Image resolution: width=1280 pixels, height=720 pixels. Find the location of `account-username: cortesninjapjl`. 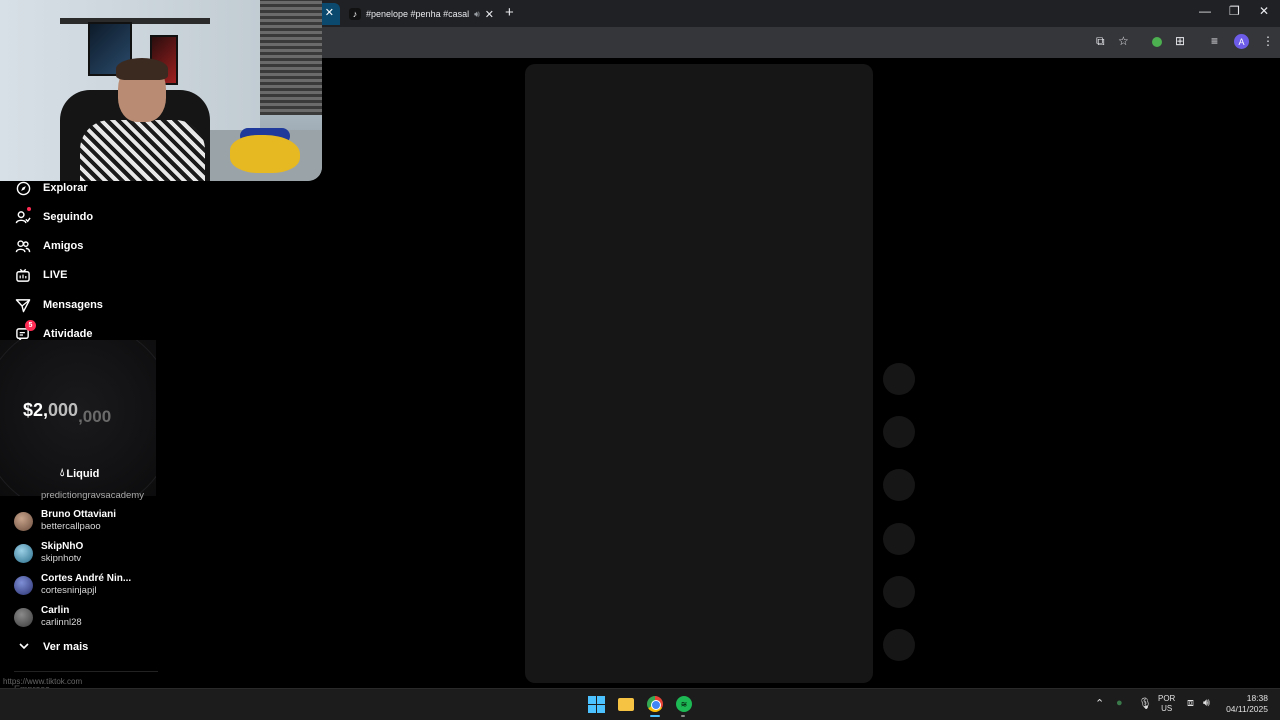

account-username: cortesninjapjl is located at coordinates (69, 590).